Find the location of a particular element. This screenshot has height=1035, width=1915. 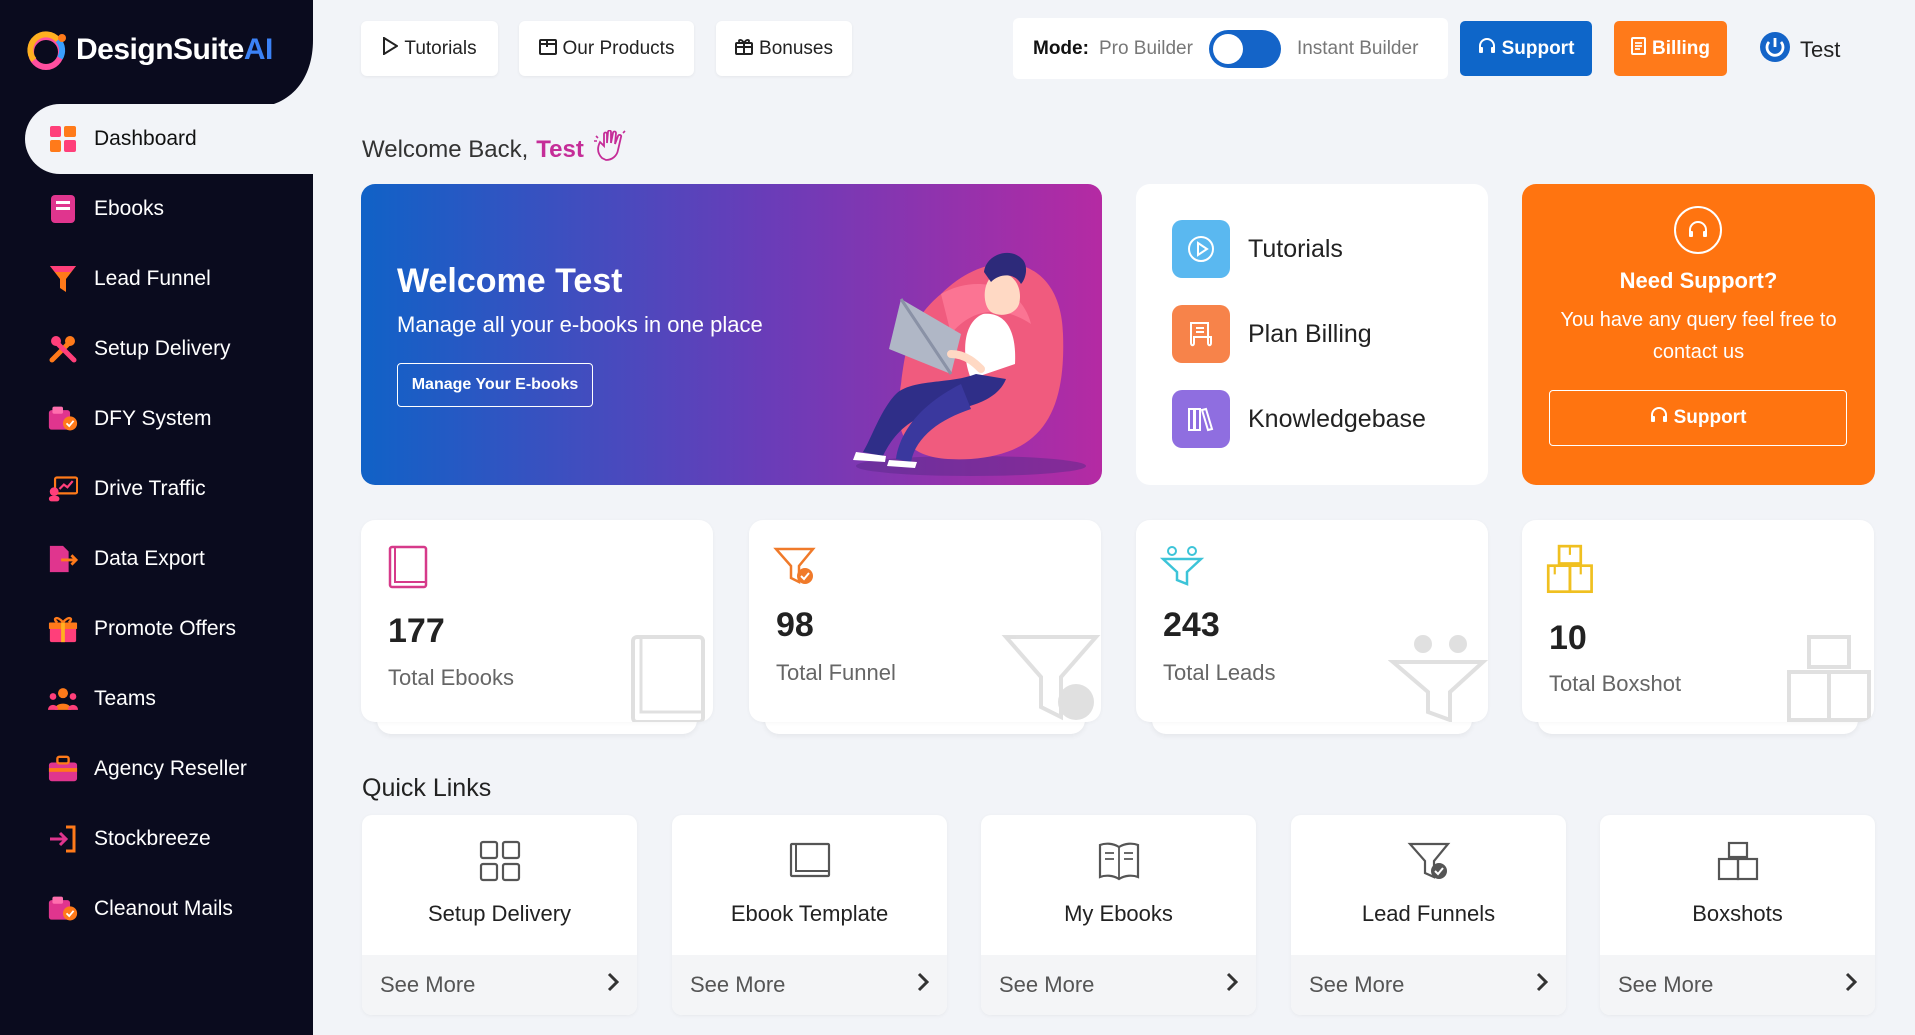

stat-total-funnel: 98 Total Funnel is located at coordinates (925, 627).